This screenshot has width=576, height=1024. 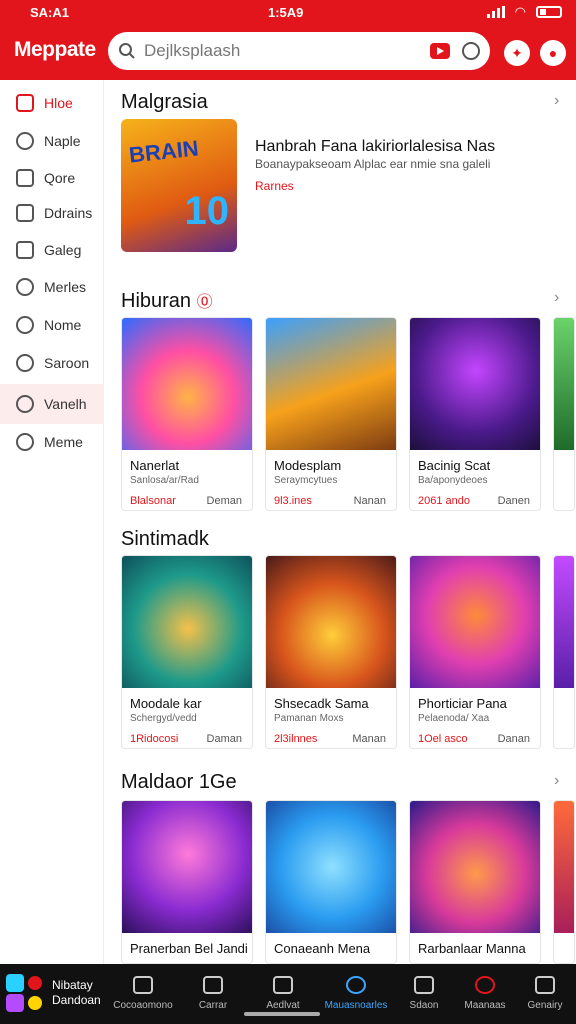 I want to click on feature-art-number: 10, so click(x=207, y=211).